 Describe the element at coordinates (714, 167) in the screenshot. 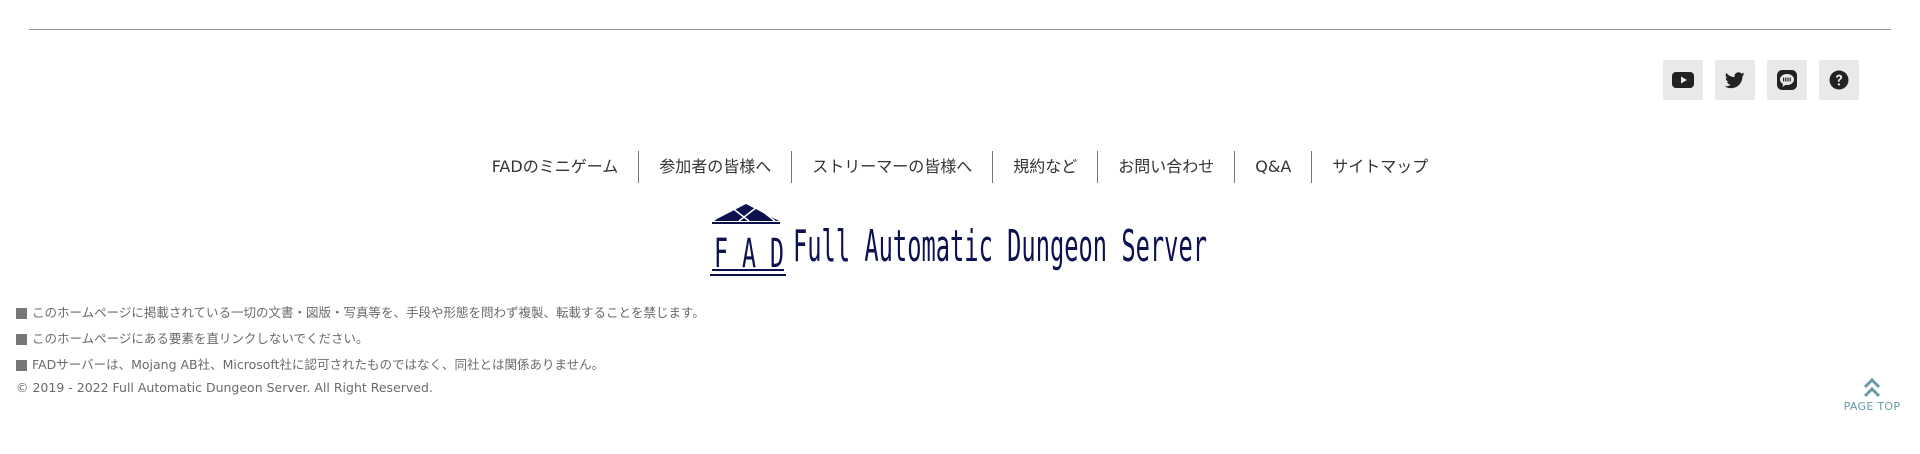

I see `nav-item-participants: 参加者の皆様へ` at that location.